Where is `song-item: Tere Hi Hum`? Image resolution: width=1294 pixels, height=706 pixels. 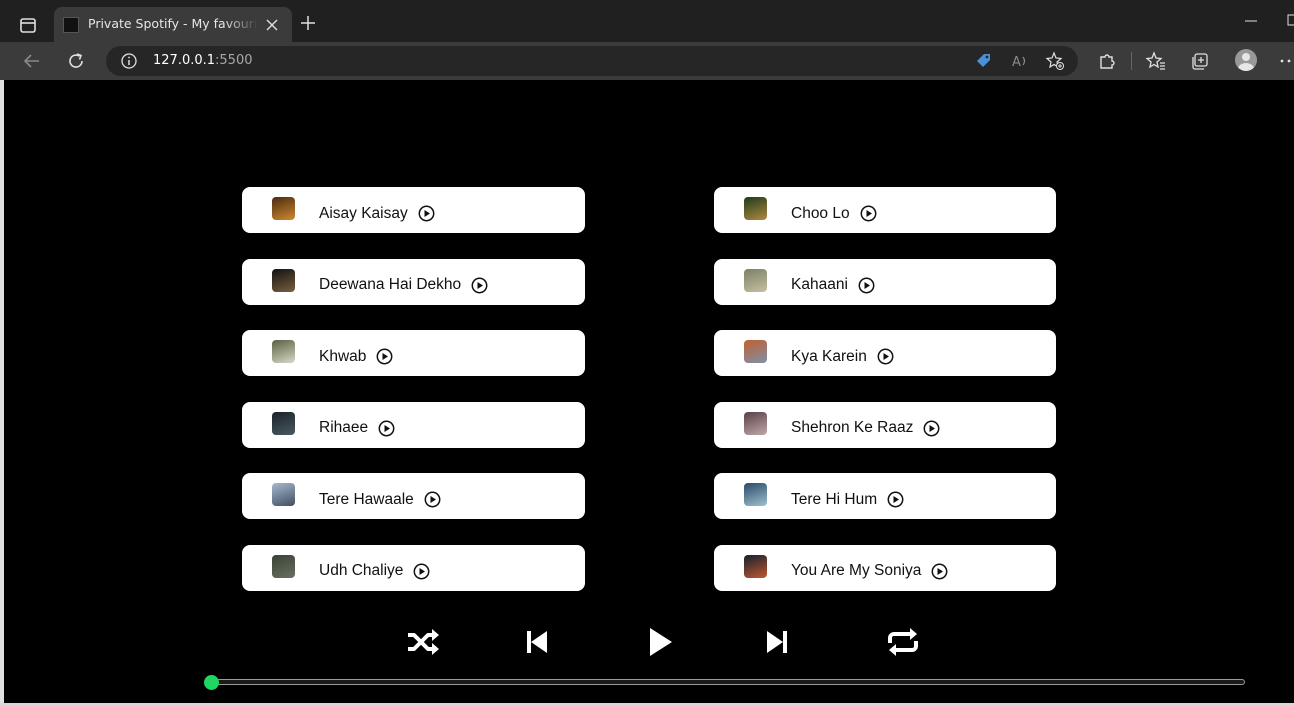
song-item: Tere Hi Hum is located at coordinates (885, 496).